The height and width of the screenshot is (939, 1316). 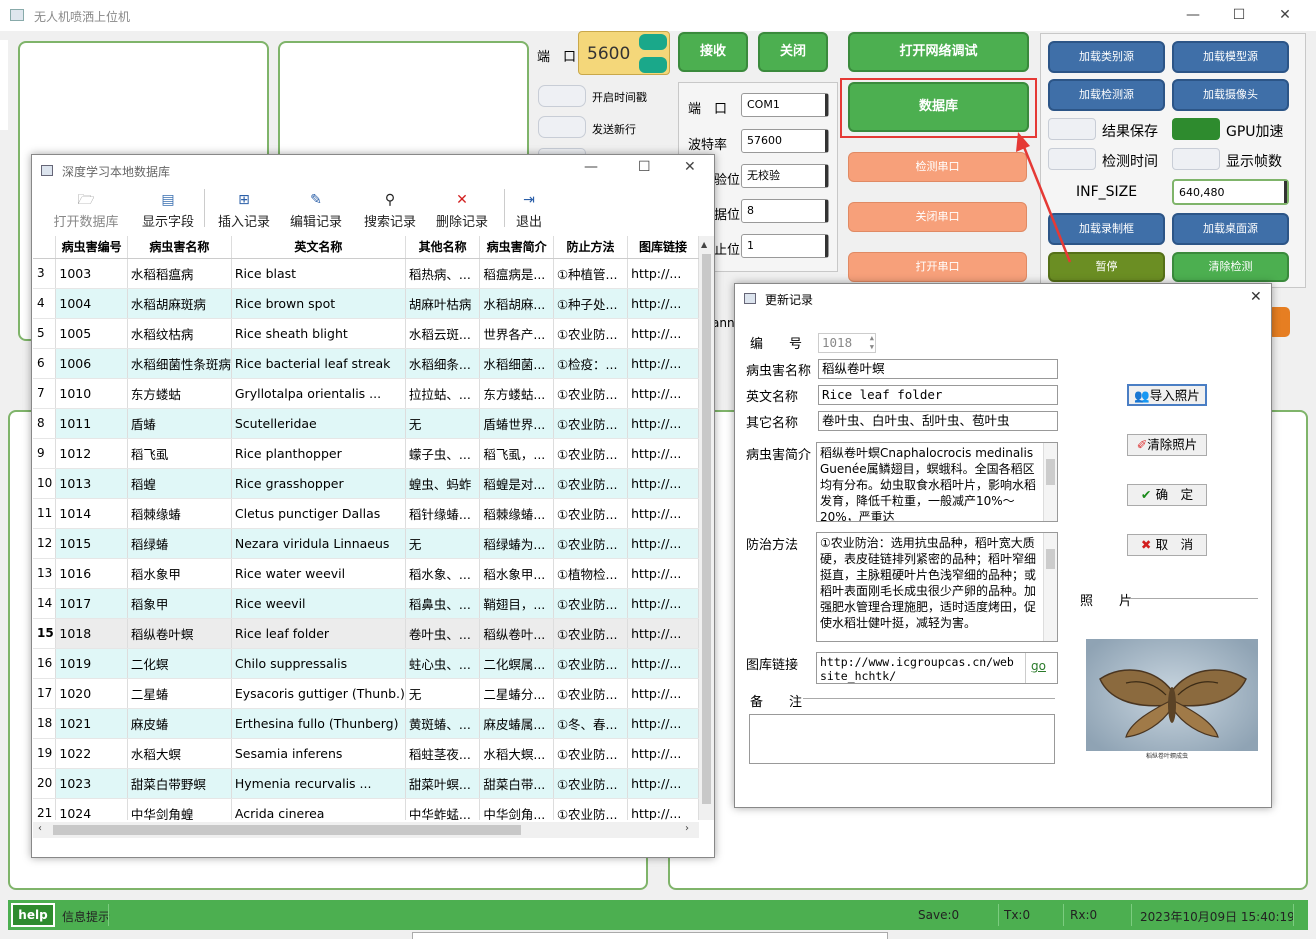 I want to click on table-cell: 1017, so click(x=91, y=603).